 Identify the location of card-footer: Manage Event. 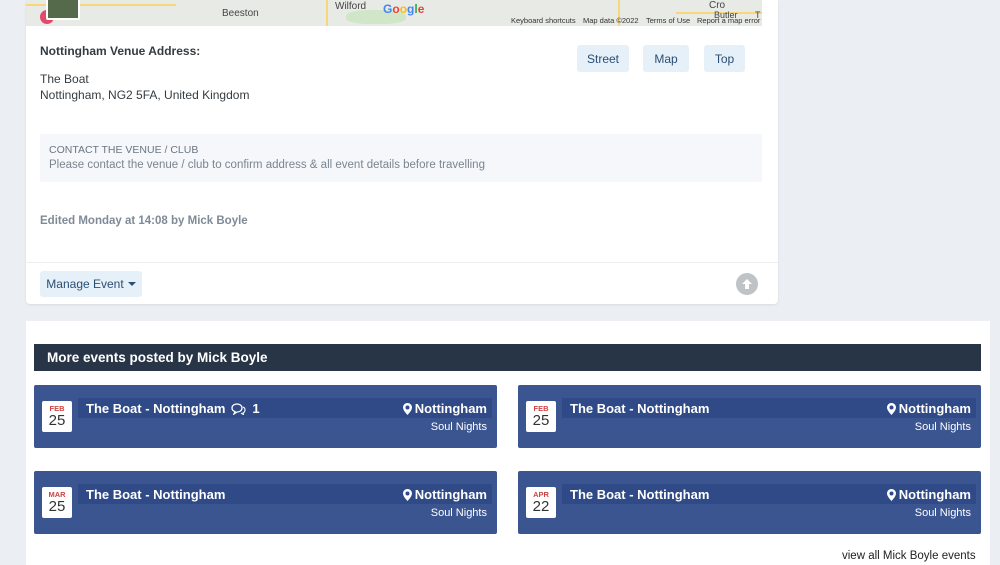
(402, 283).